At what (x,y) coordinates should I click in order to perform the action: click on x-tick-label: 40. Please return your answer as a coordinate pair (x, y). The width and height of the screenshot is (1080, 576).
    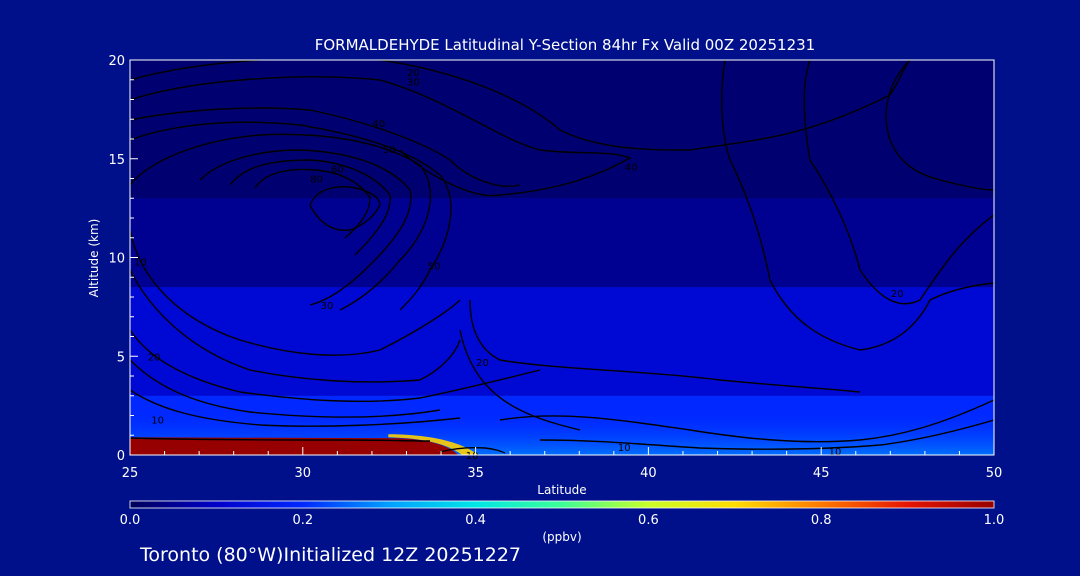
    Looking at the image, I should click on (648, 473).